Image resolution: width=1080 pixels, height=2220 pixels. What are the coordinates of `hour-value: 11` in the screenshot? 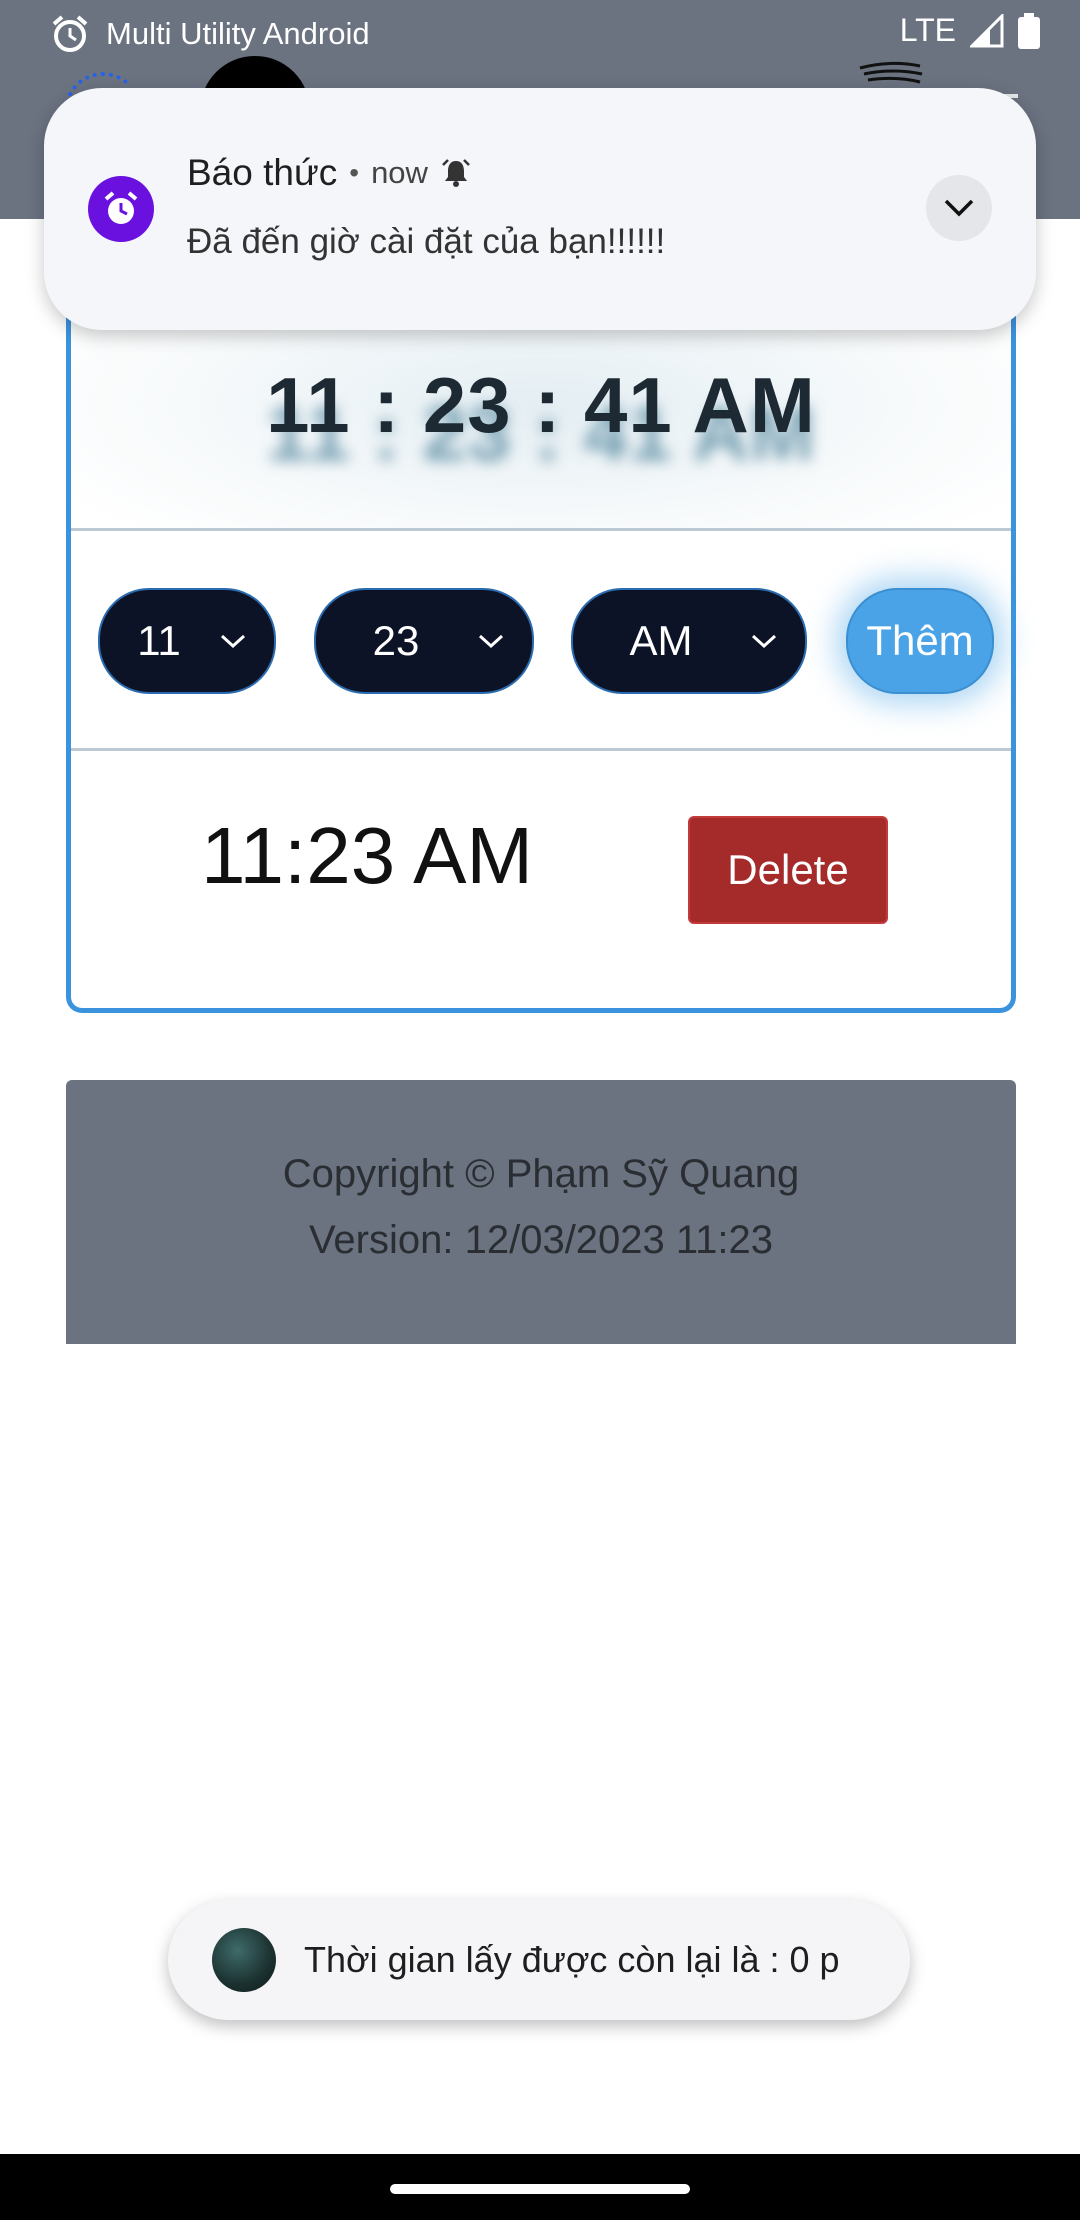 It's located at (159, 640).